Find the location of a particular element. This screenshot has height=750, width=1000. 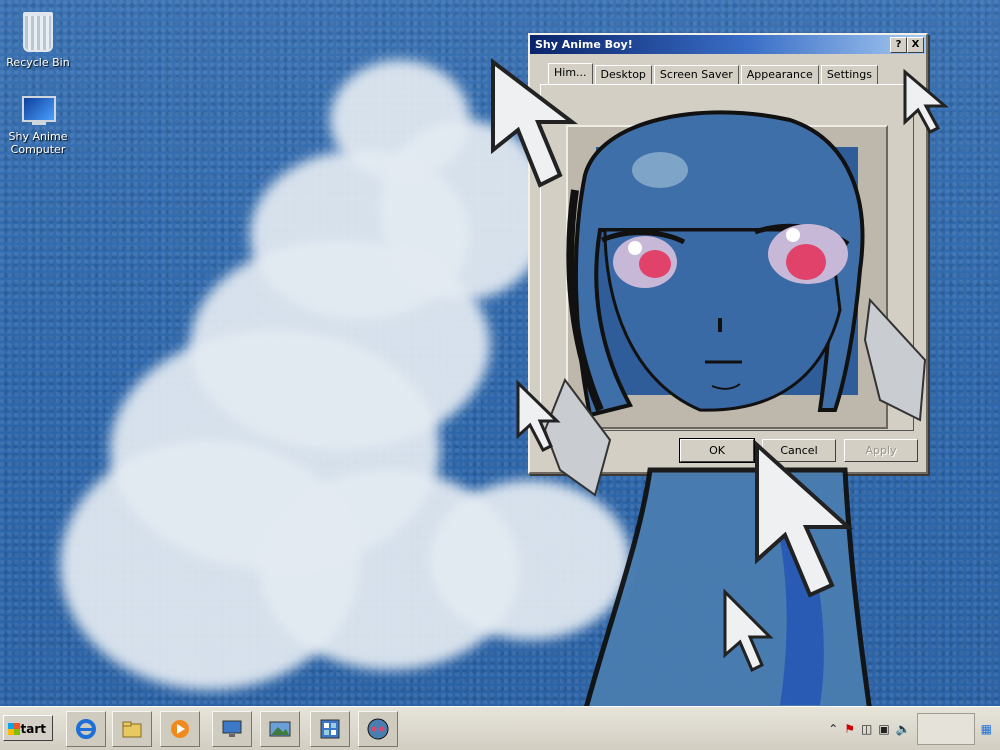

clock is located at coordinates (945, 729).